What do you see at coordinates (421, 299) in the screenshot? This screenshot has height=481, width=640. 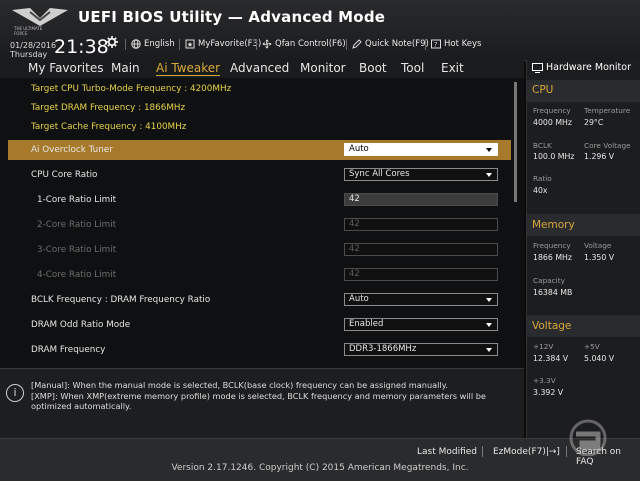 I see `bclk-dram-ratio-select: Auto` at bounding box center [421, 299].